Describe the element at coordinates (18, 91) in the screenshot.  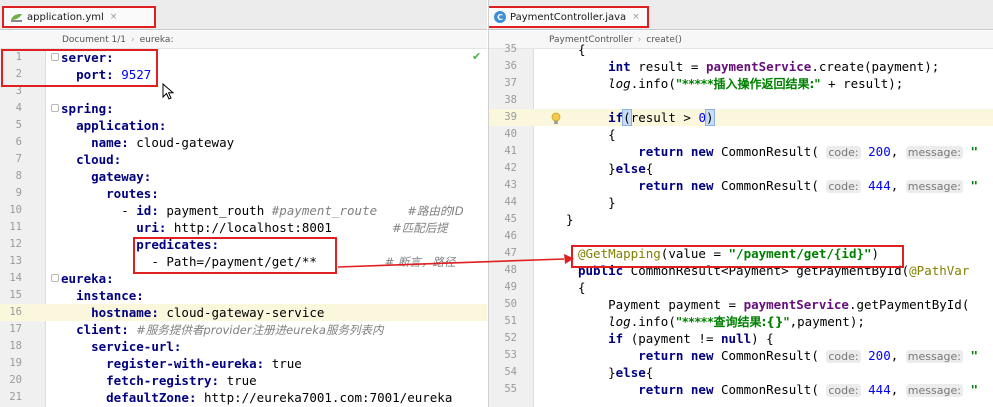
I see `line-number: 3` at that location.